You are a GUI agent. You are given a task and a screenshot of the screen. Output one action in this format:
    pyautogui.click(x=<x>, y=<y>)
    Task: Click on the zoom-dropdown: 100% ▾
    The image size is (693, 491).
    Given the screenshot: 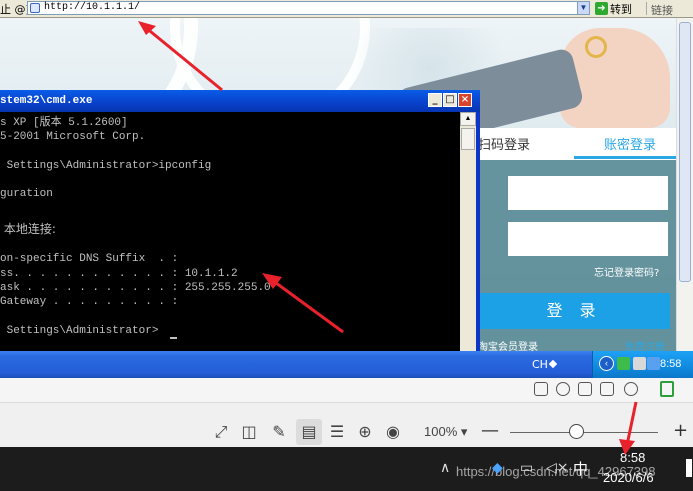 What is the action you would take?
    pyautogui.click(x=445, y=432)
    